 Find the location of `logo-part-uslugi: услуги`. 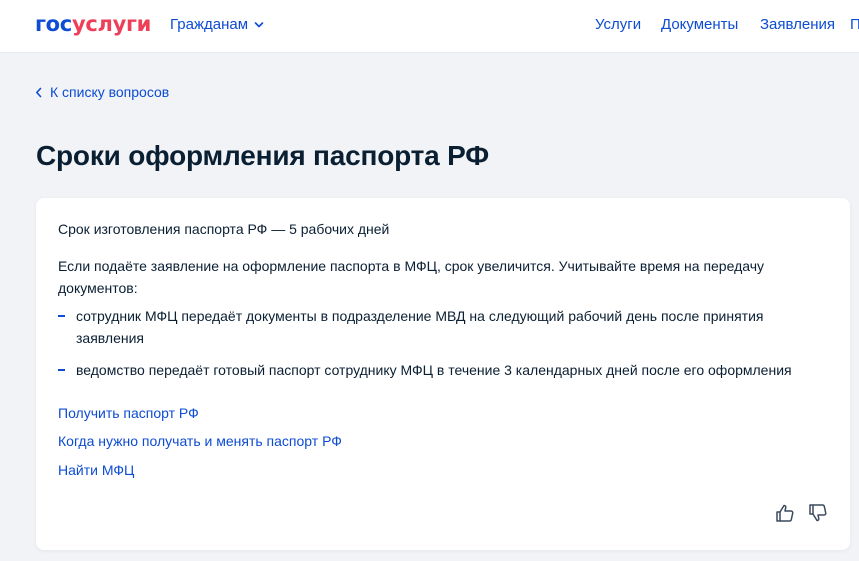

logo-part-uslugi: услуги is located at coordinates (111, 24).